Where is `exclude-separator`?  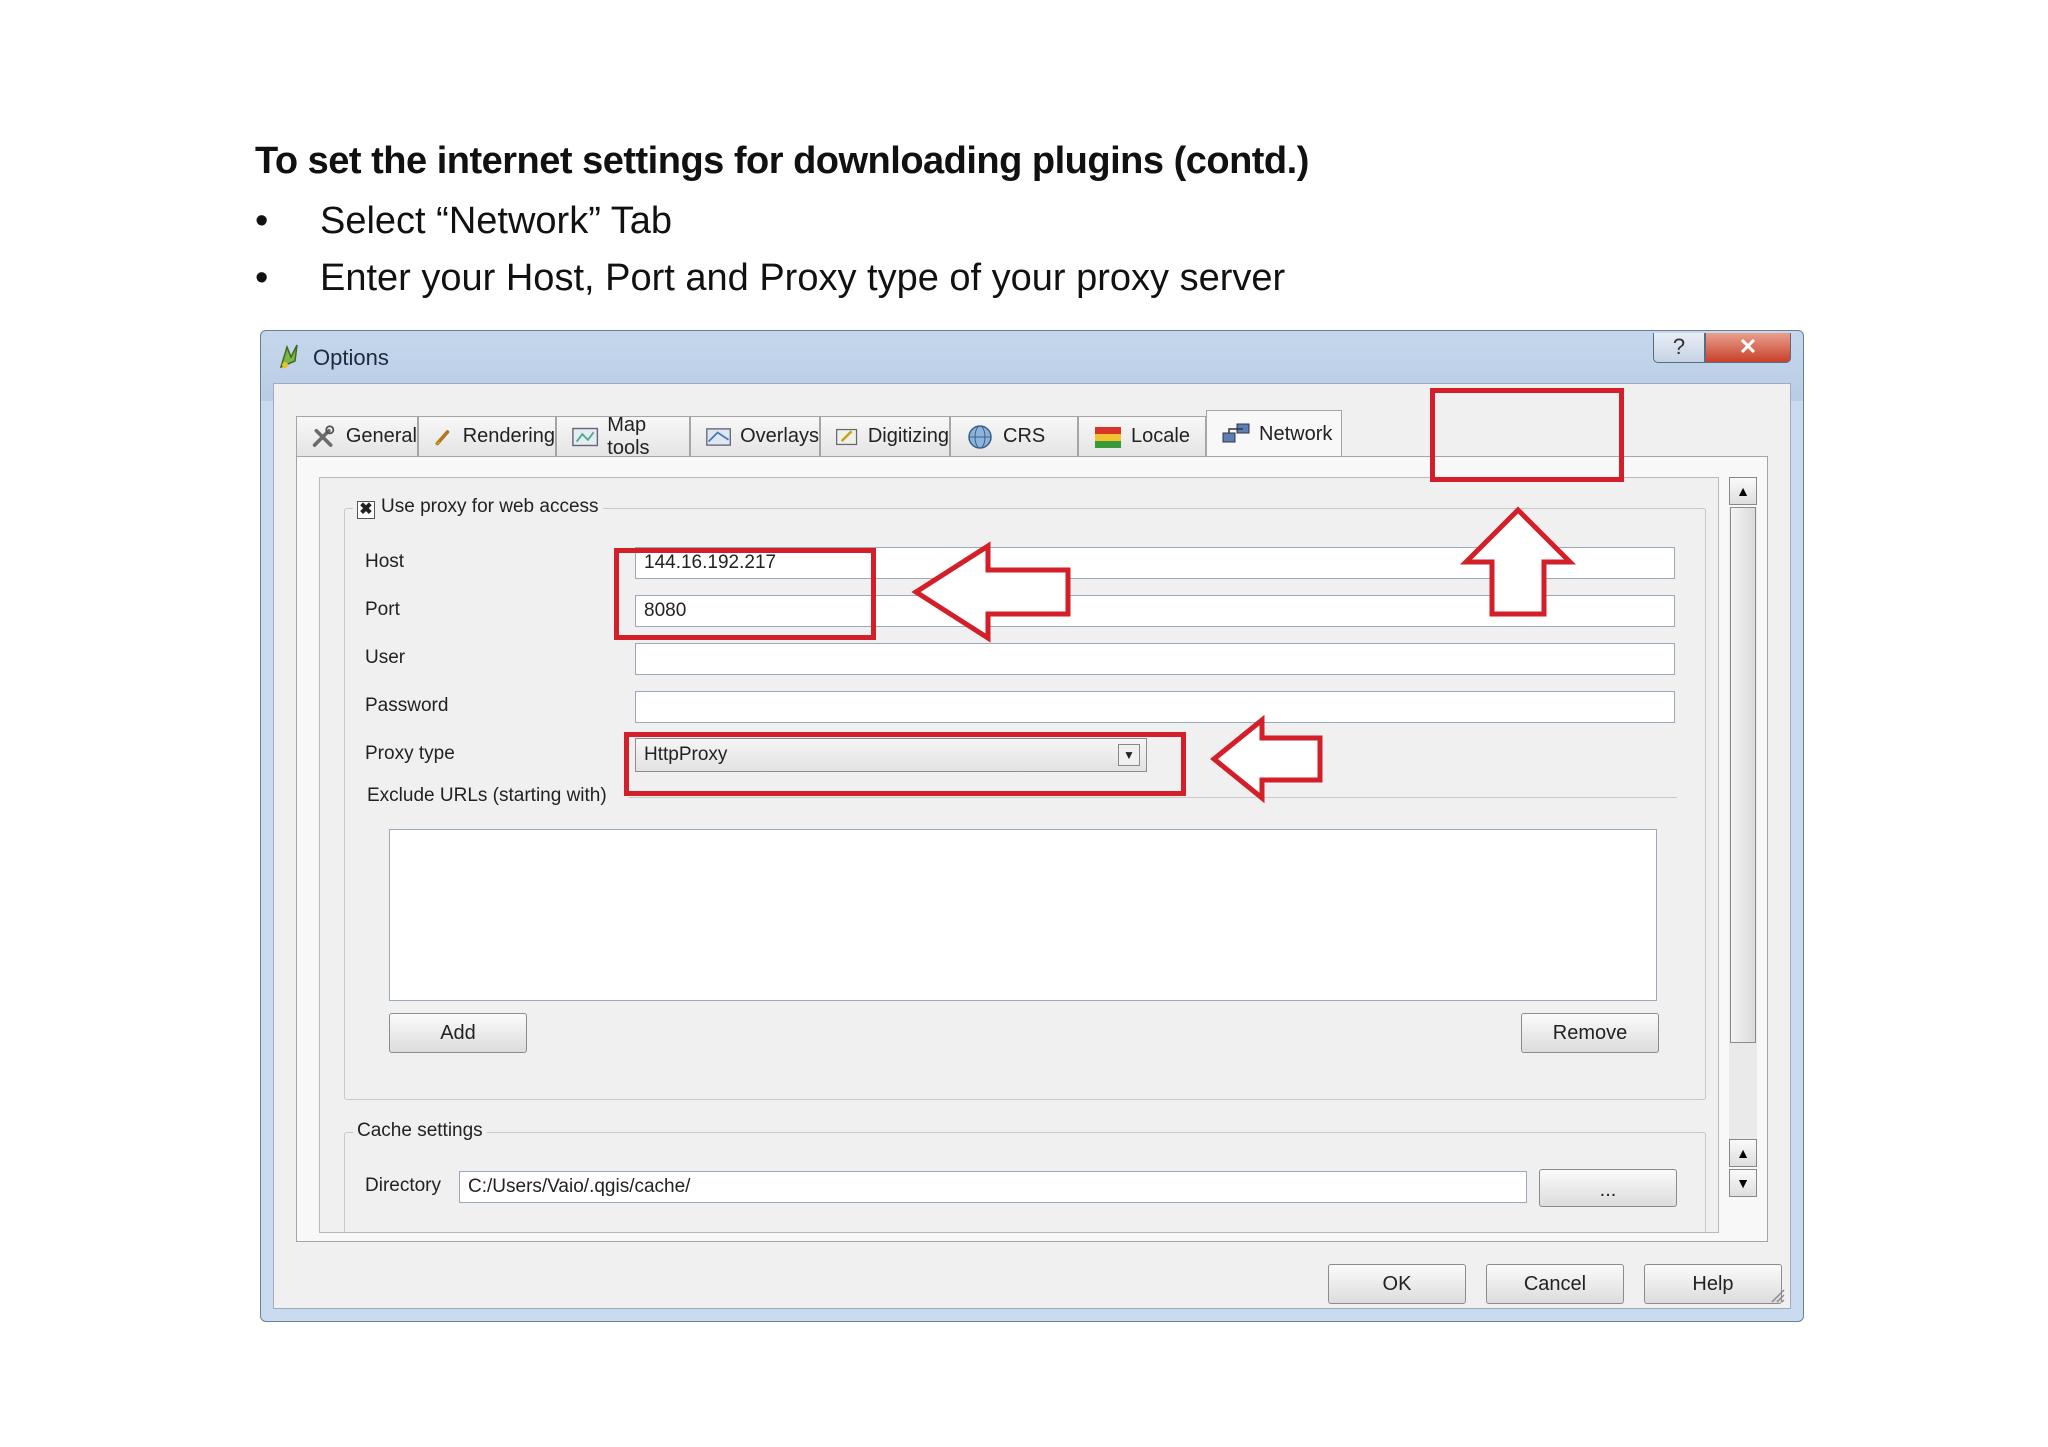 exclude-separator is located at coordinates (1153, 797).